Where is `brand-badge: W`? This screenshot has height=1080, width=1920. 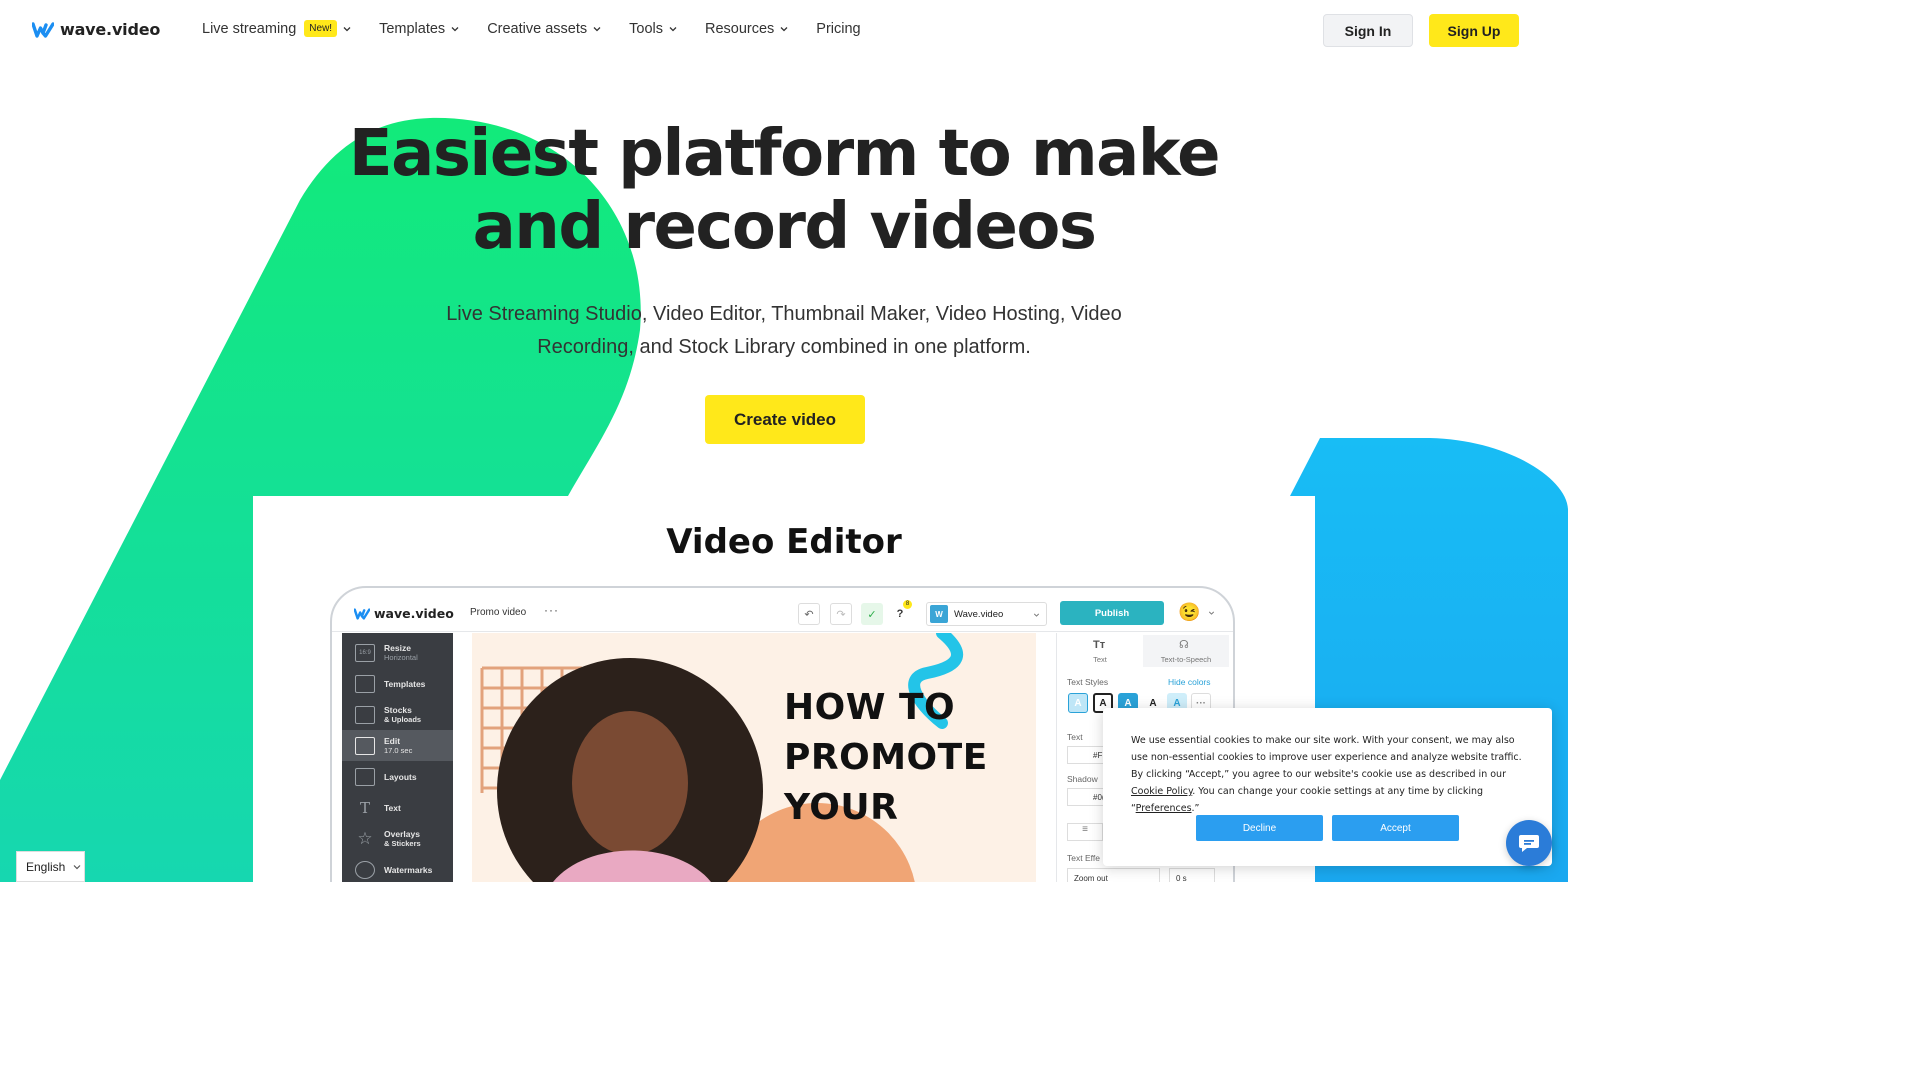 brand-badge: W is located at coordinates (939, 614).